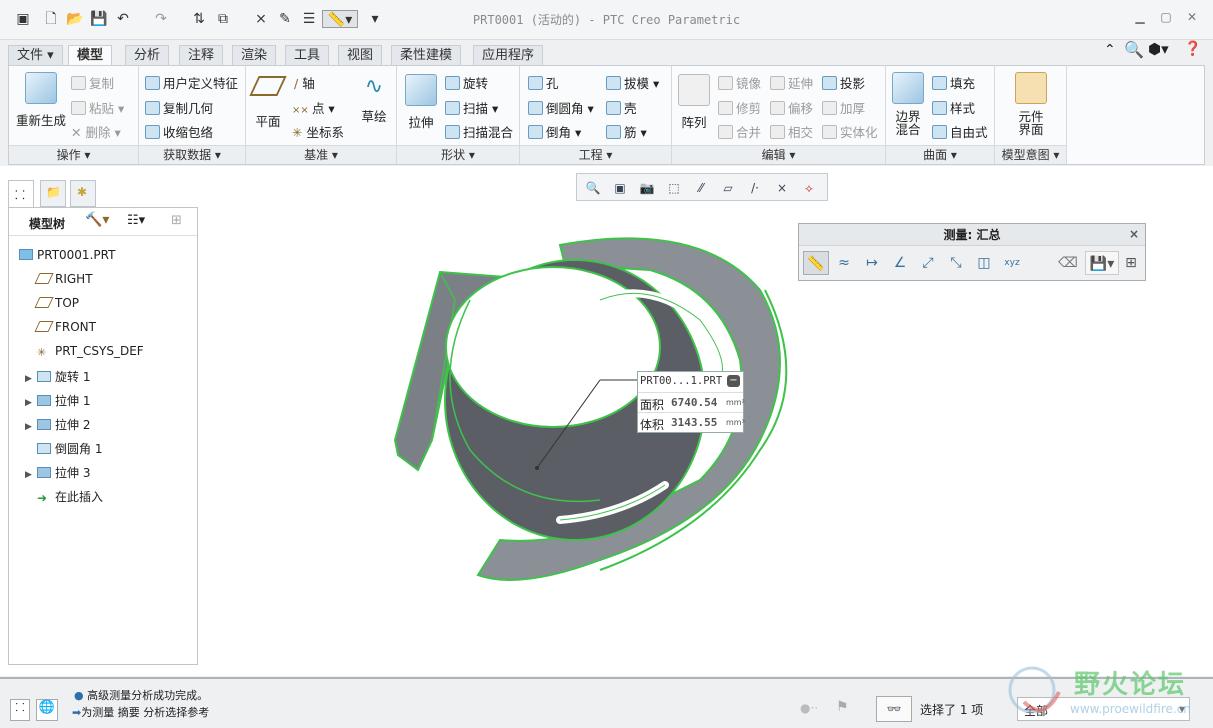 The image size is (1213, 728). Describe the element at coordinates (733, 381) in the screenshot. I see `collapse-icon: −` at that location.